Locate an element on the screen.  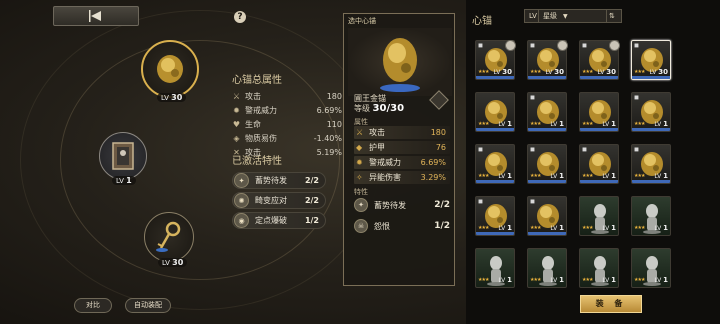
attr-row: ⚔ 攻击 180 is located at coordinates (402, 132).